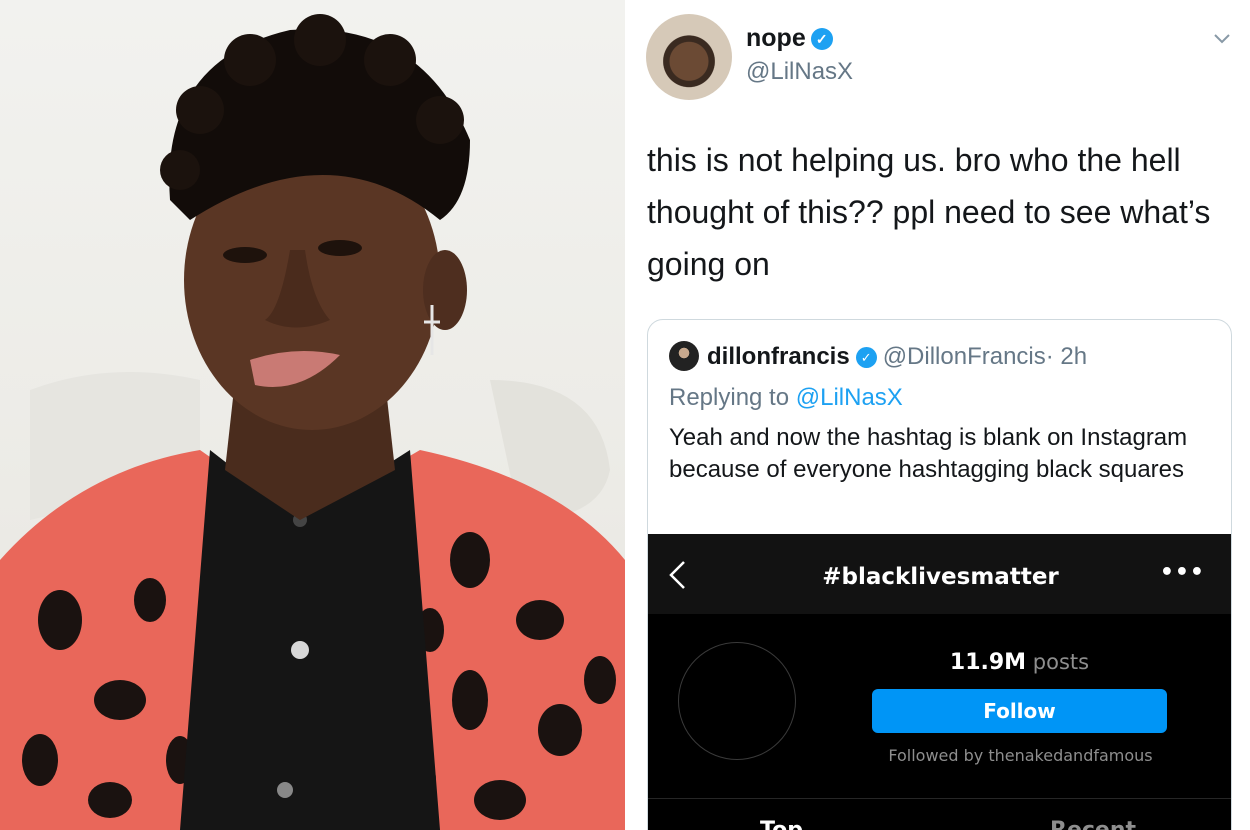  Describe the element at coordinates (1222, 38) in the screenshot. I see `chevron-down-icon` at that location.